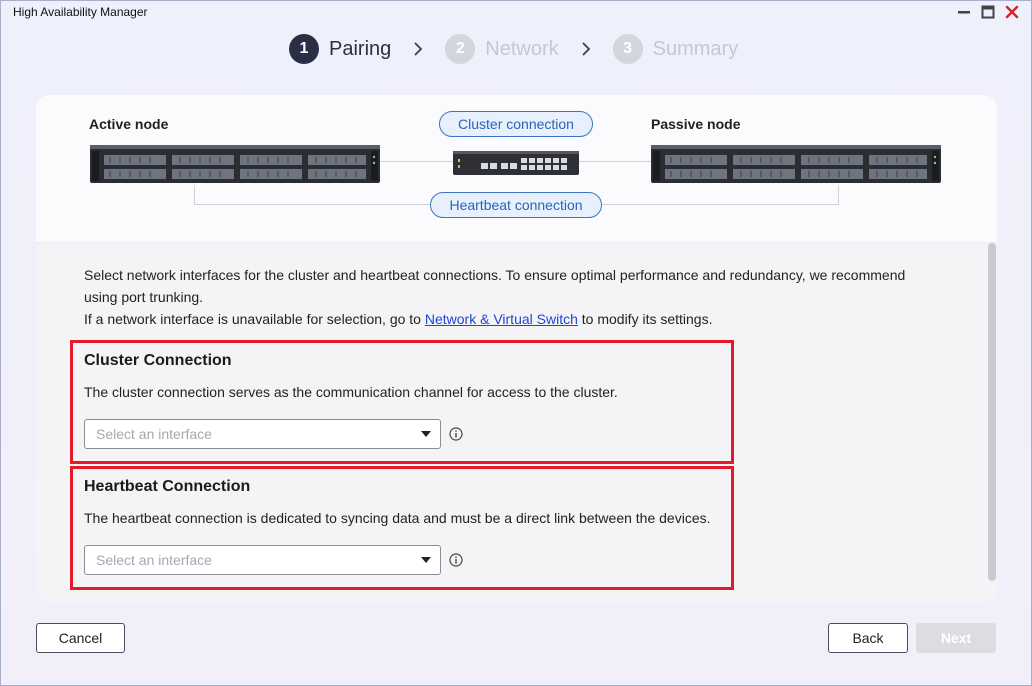 Image resolution: width=1032 pixels, height=686 pixels. What do you see at coordinates (194, 195) in the screenshot?
I see `heartbeat-line-left-vertical` at bounding box center [194, 195].